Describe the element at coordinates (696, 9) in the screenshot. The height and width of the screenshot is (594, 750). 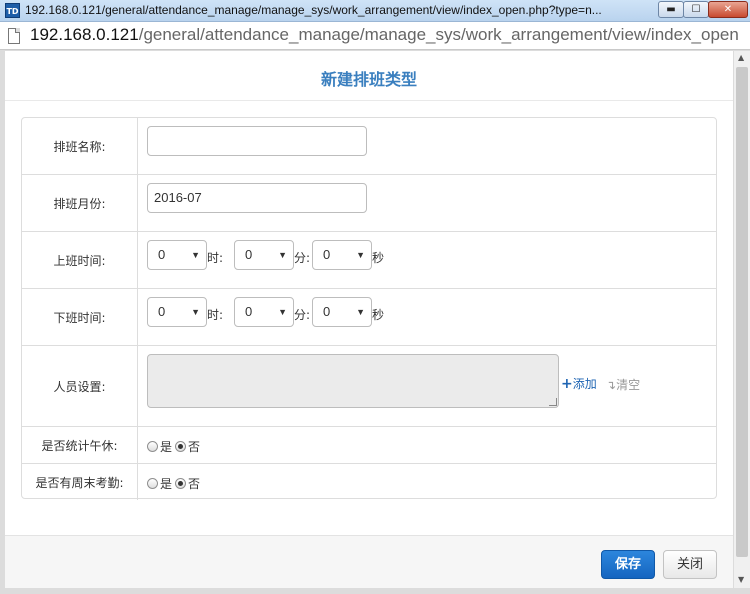
I see `maximize-button: ☐` at that location.